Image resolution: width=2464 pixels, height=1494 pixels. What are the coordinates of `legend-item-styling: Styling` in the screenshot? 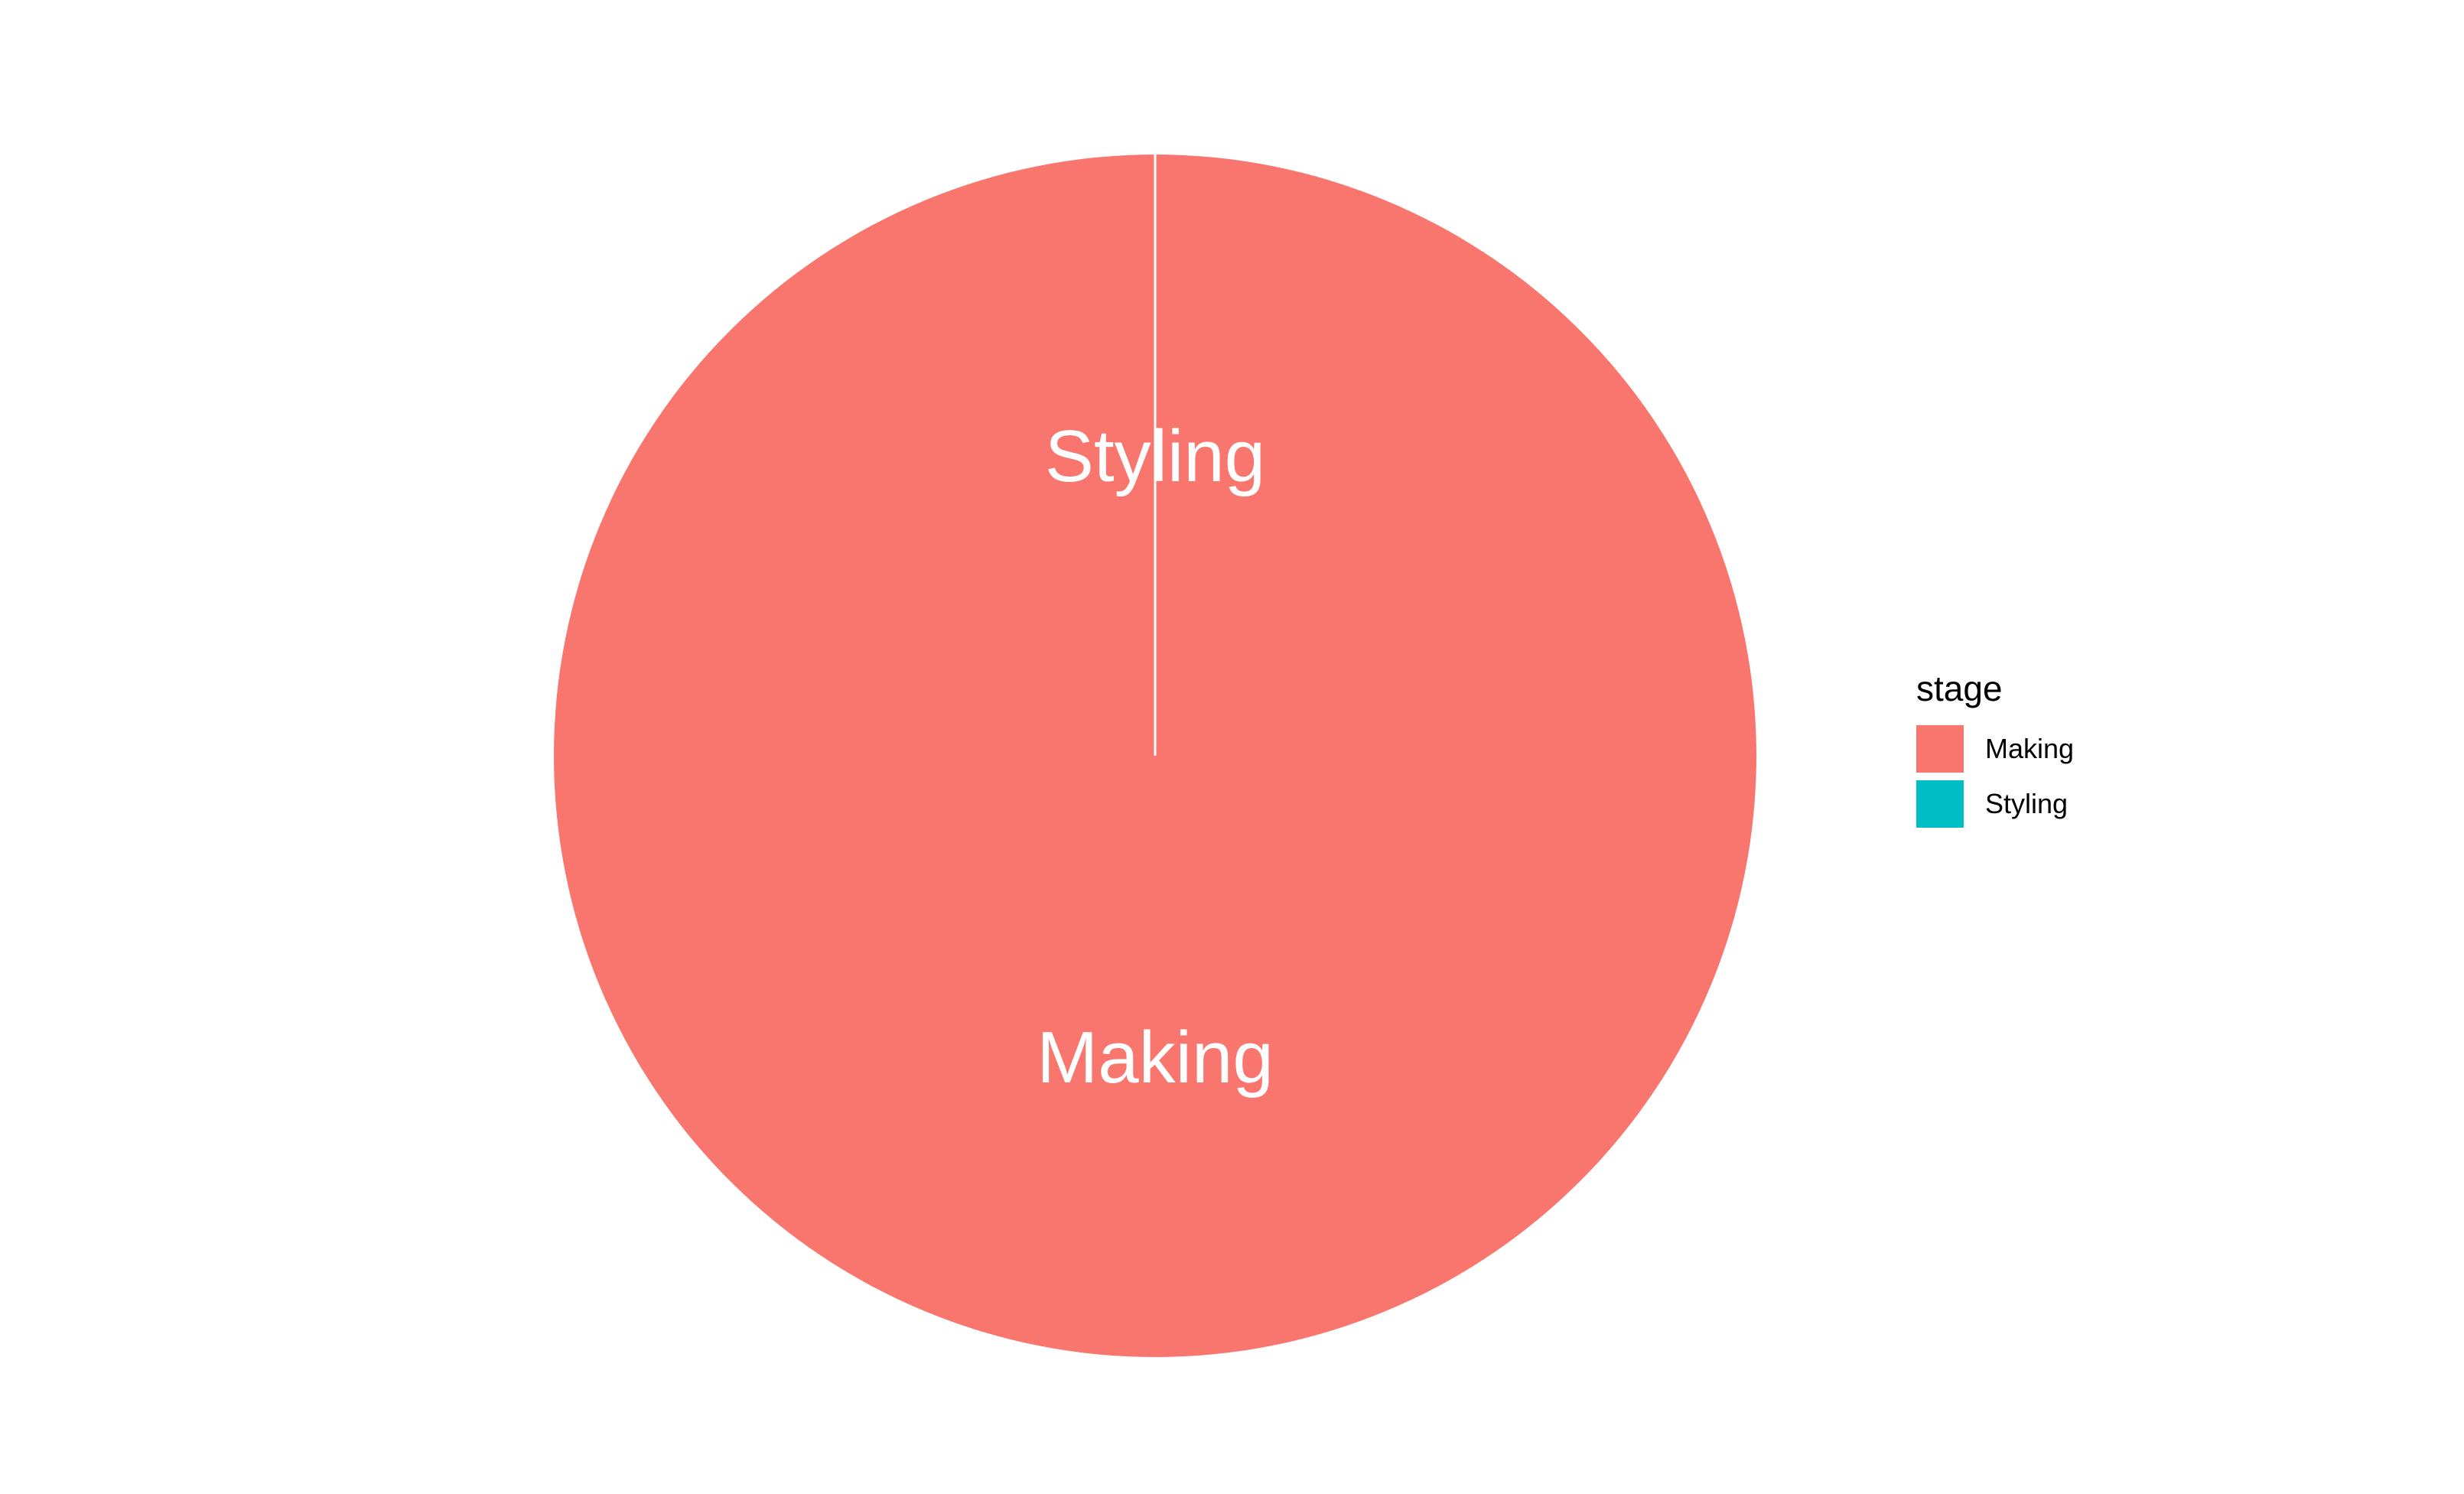 It's located at (2077, 804).